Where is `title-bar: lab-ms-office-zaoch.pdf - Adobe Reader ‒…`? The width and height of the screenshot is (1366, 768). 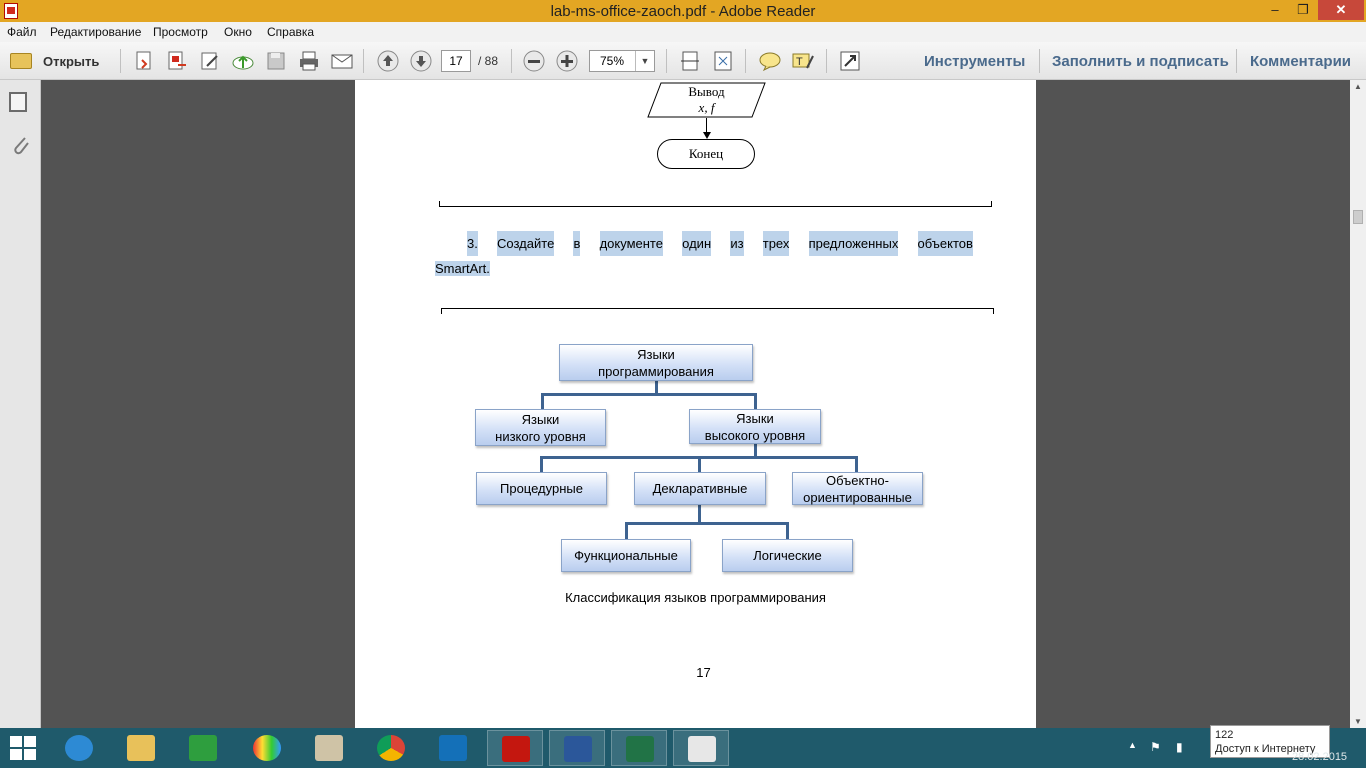
title-bar: lab-ms-office-zaoch.pdf - Adobe Reader ‒… is located at coordinates (683, 11).